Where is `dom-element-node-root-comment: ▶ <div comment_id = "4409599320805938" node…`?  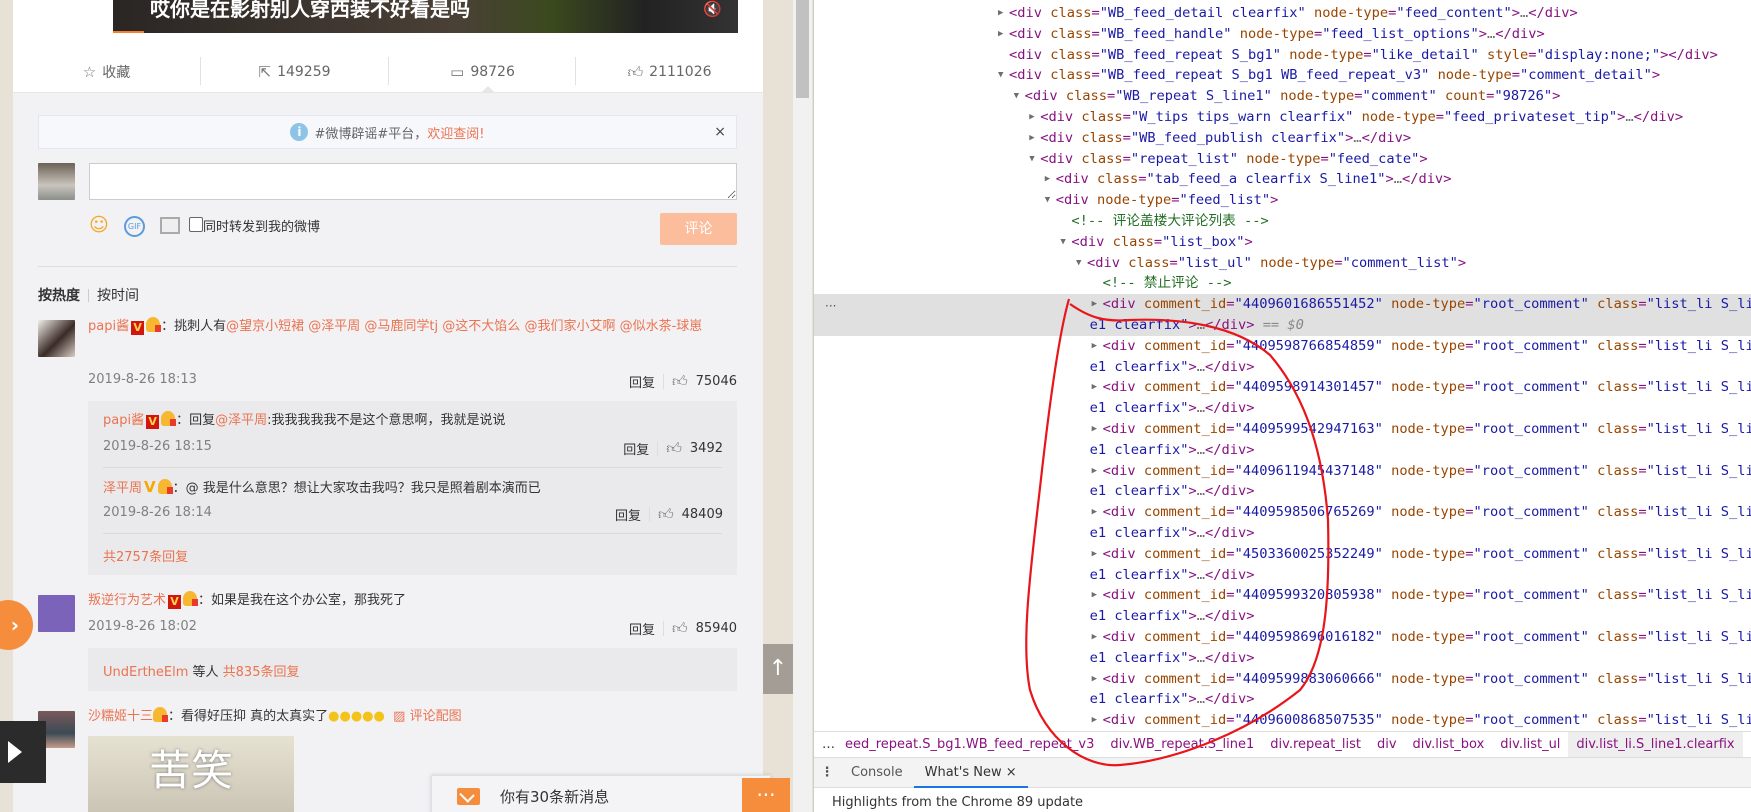
dom-element-node-root-comment: ▶ <div comment_id = "4409599320805938" node… is located at coordinates (1282, 595).